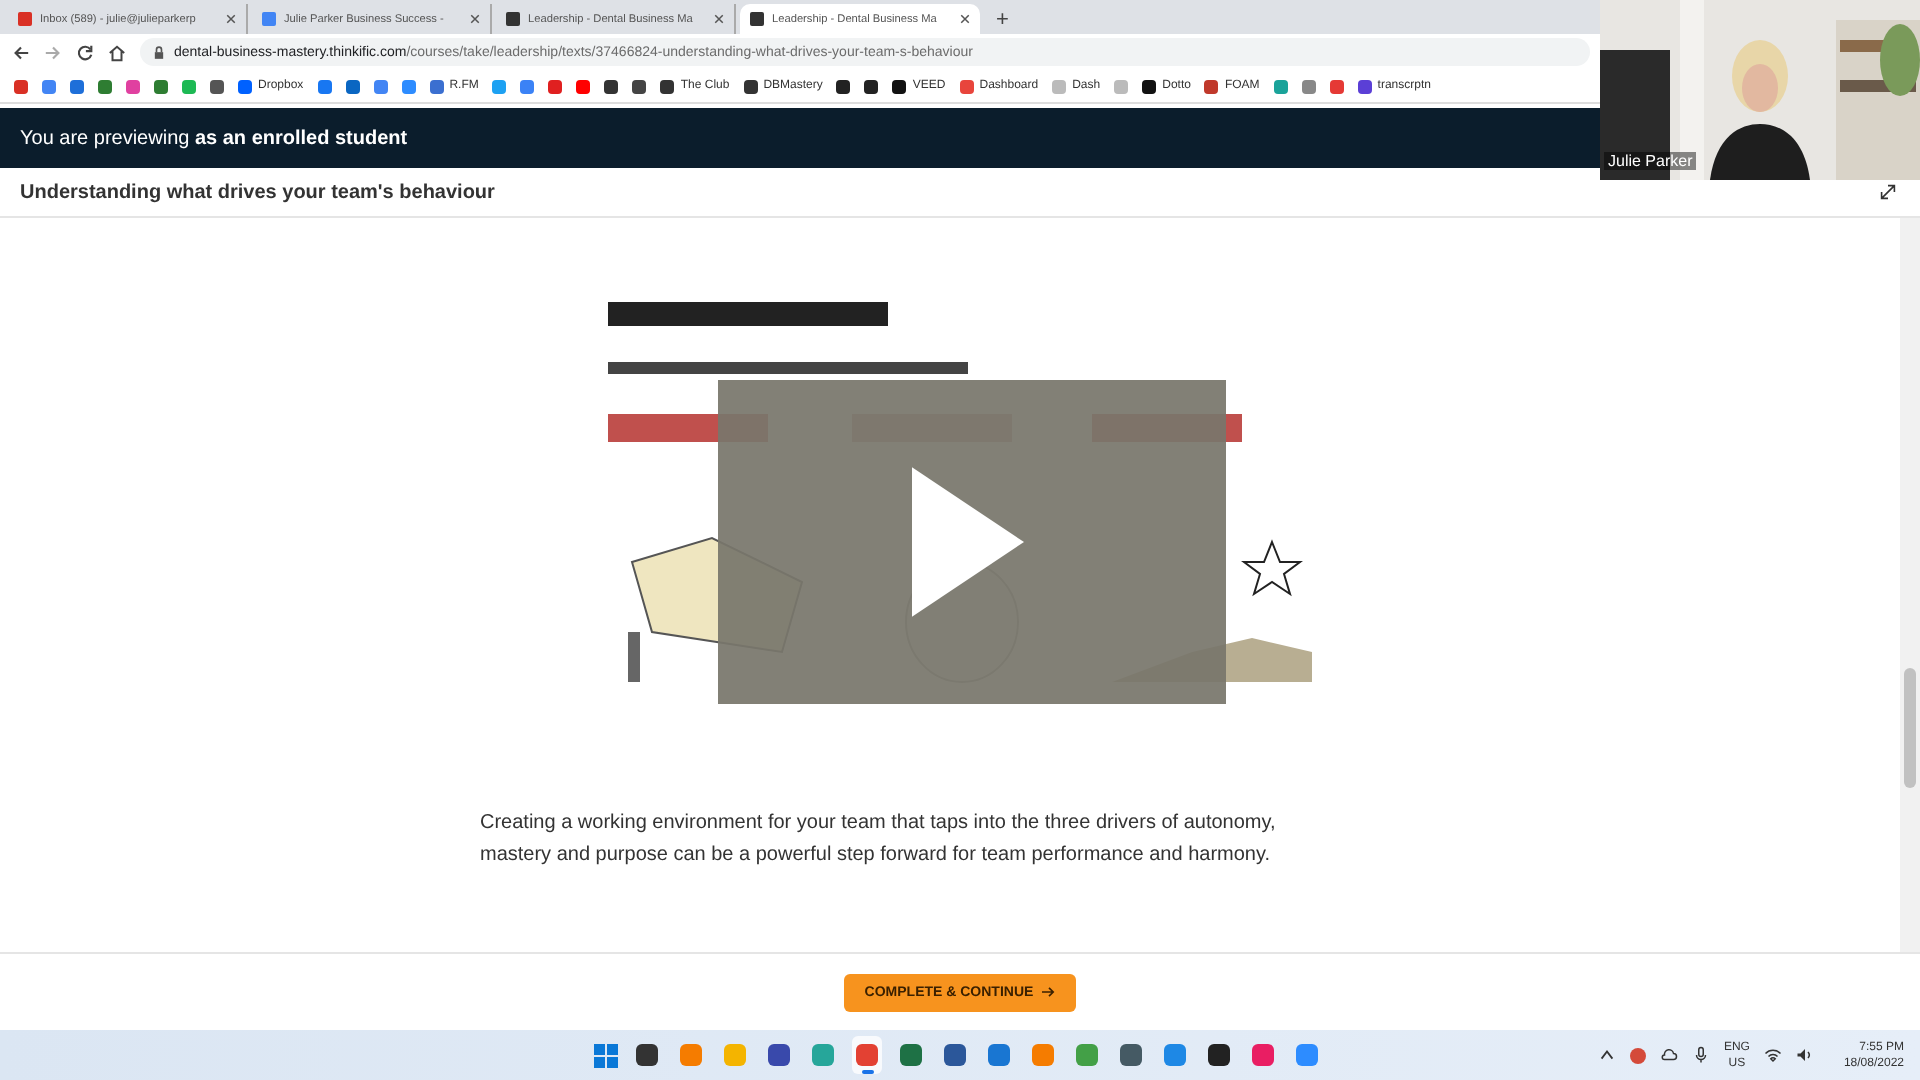 The height and width of the screenshot is (1080, 1920). What do you see at coordinates (1910, 585) in the screenshot?
I see `scrollbar` at bounding box center [1910, 585].